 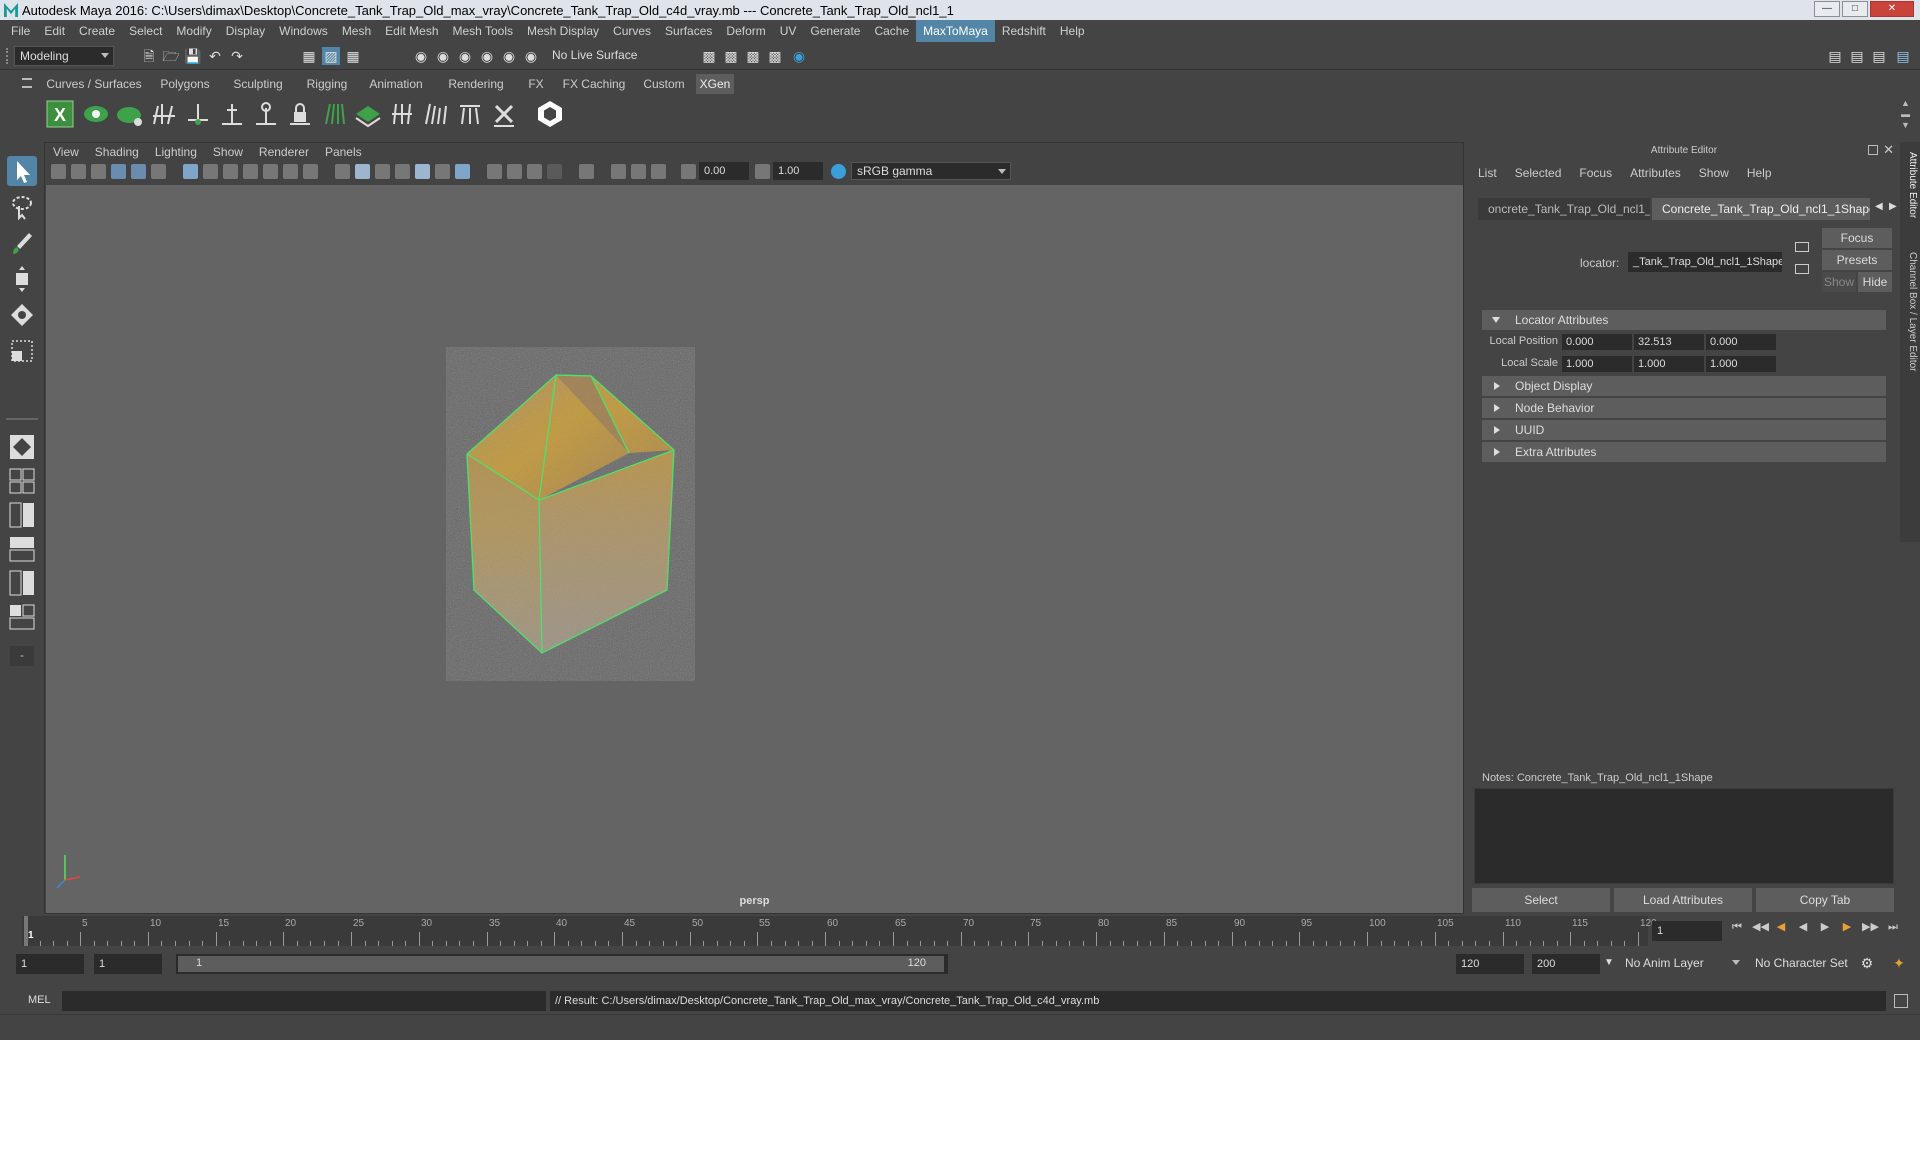 I want to click on xgen-layers-icon, so click(x=368, y=114).